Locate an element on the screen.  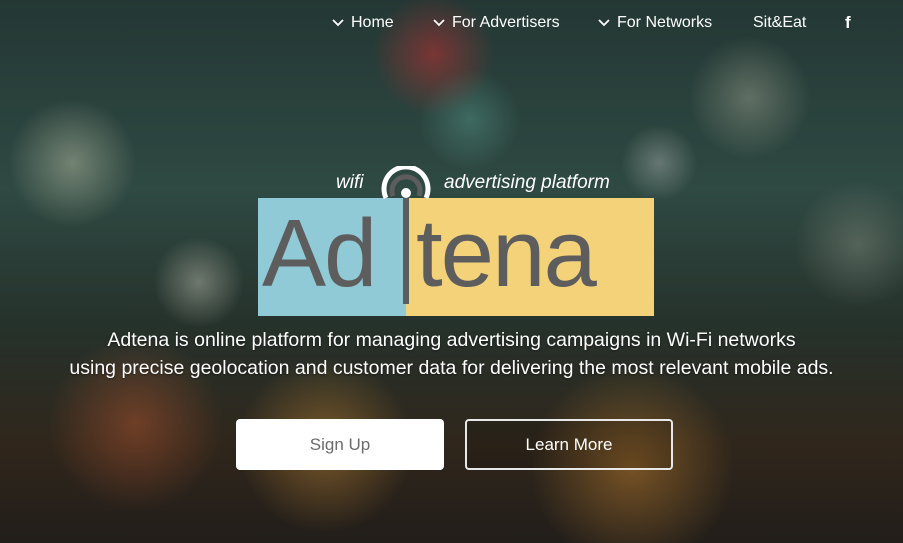
wifi-antenna-icon is located at coordinates (406, 235).